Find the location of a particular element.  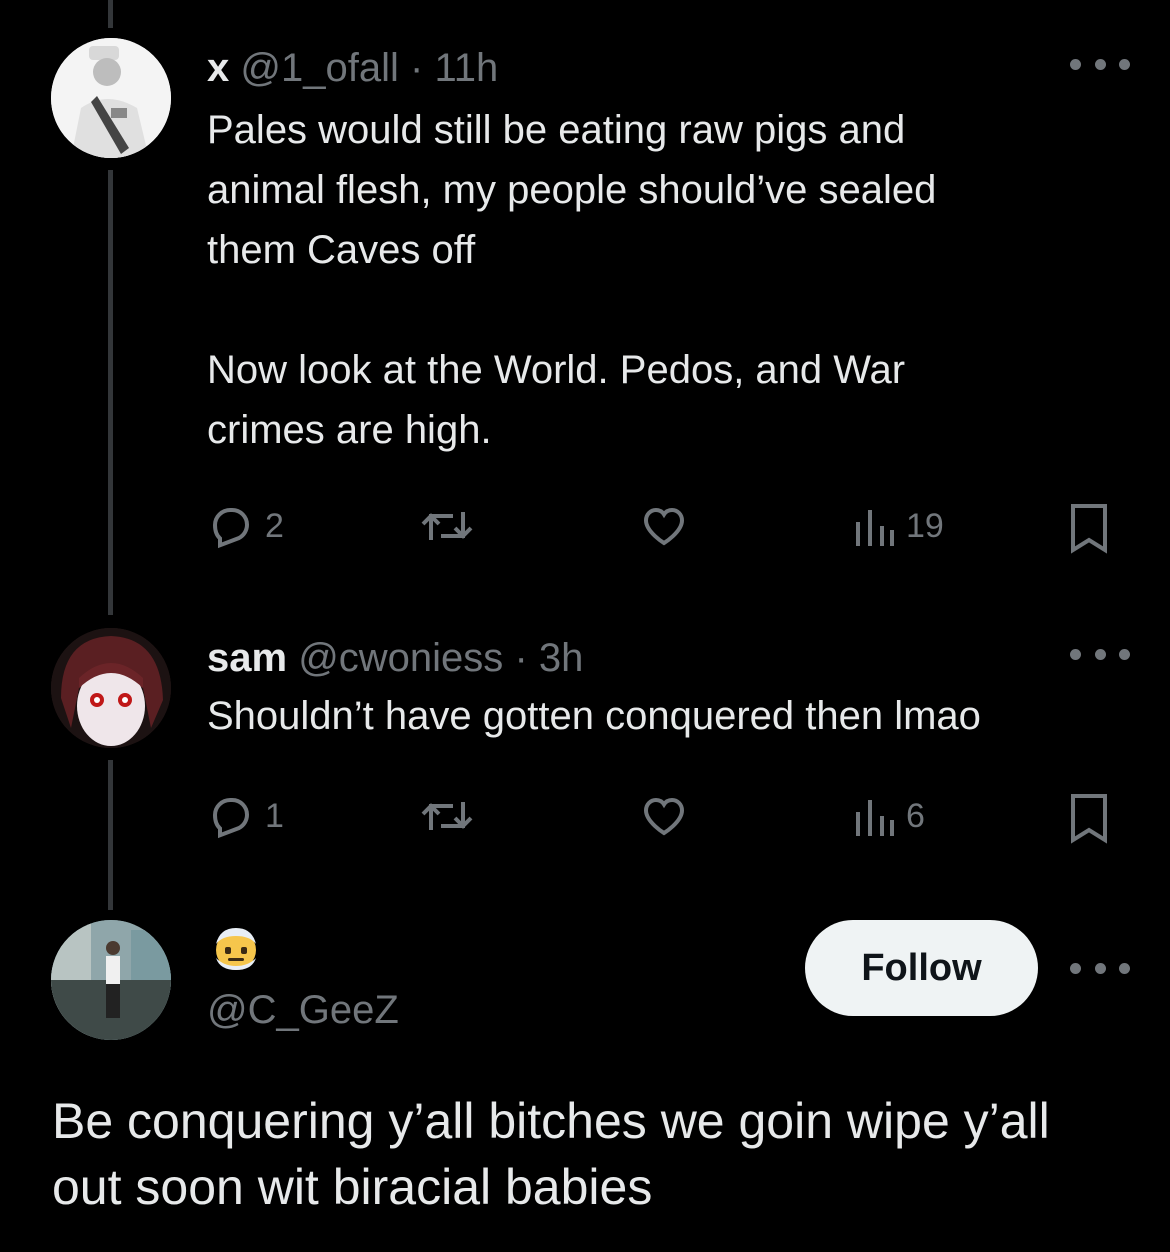

tweet-actions: 2 19 is located at coordinates (658, 532).